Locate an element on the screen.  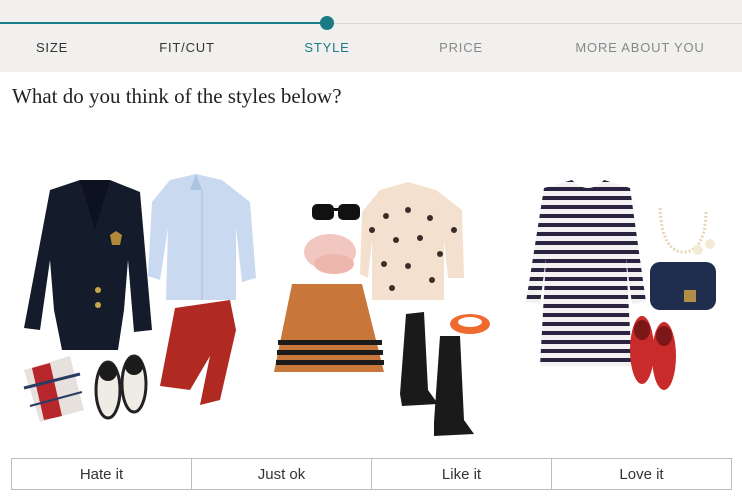
step-more-about-you: MORE ABOUT YOU is located at coordinates (640, 47).